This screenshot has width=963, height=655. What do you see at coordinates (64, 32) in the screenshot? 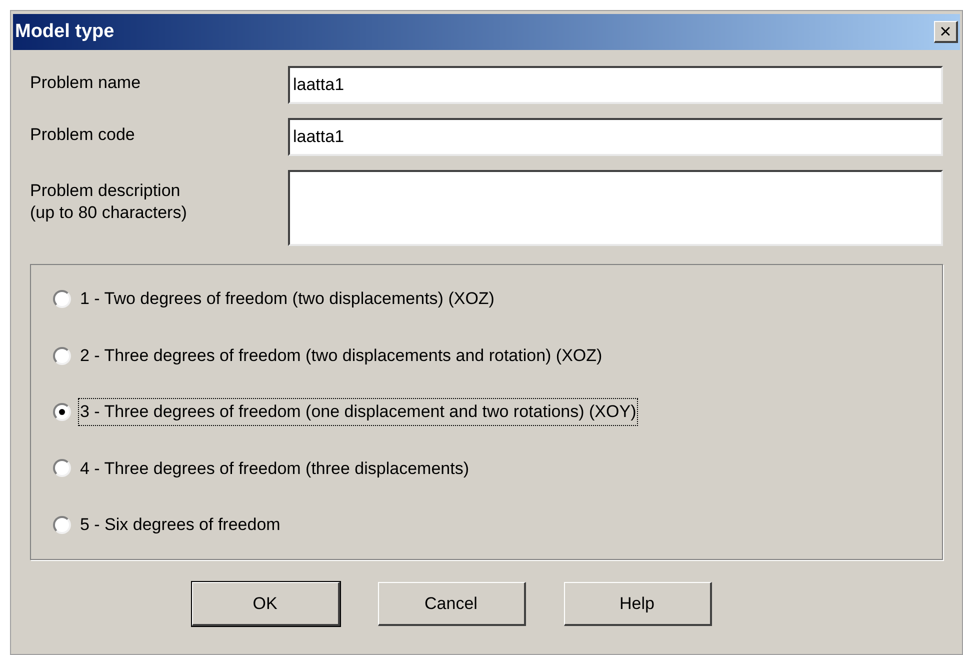
I see `window-title: Model type` at bounding box center [64, 32].